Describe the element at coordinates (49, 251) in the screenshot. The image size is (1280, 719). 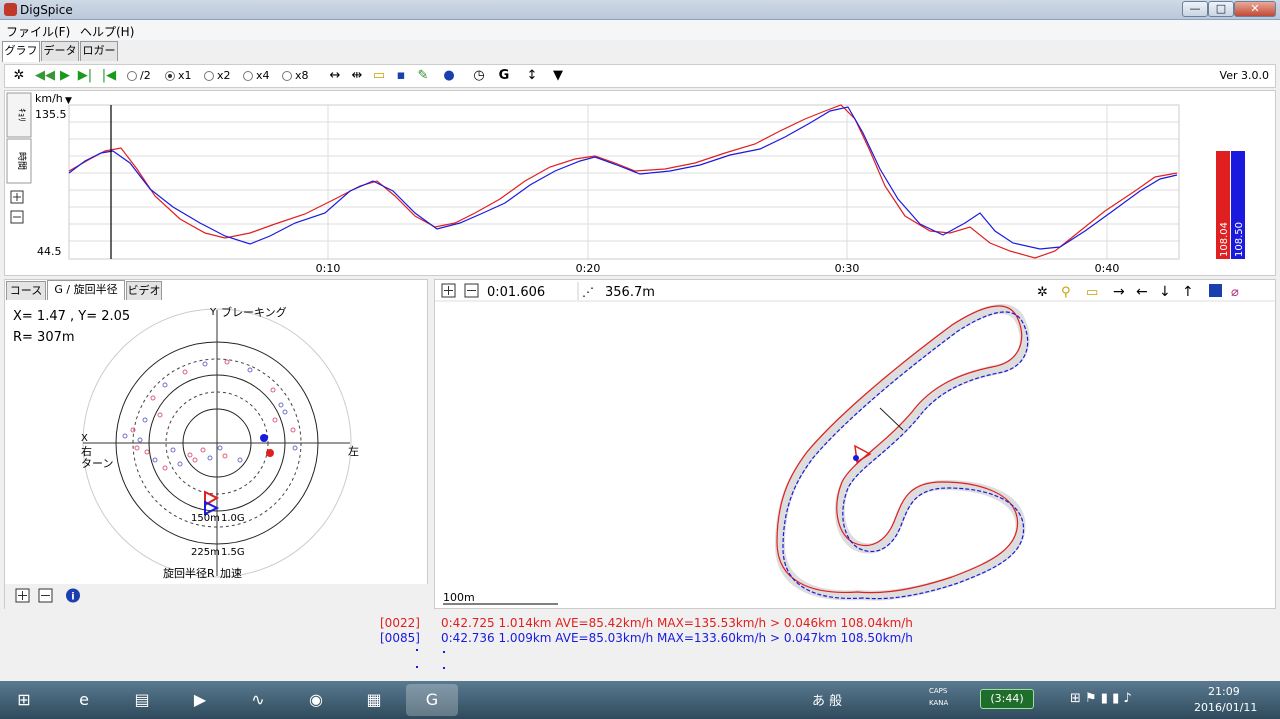
I see `ymin-label: 44.5` at that location.